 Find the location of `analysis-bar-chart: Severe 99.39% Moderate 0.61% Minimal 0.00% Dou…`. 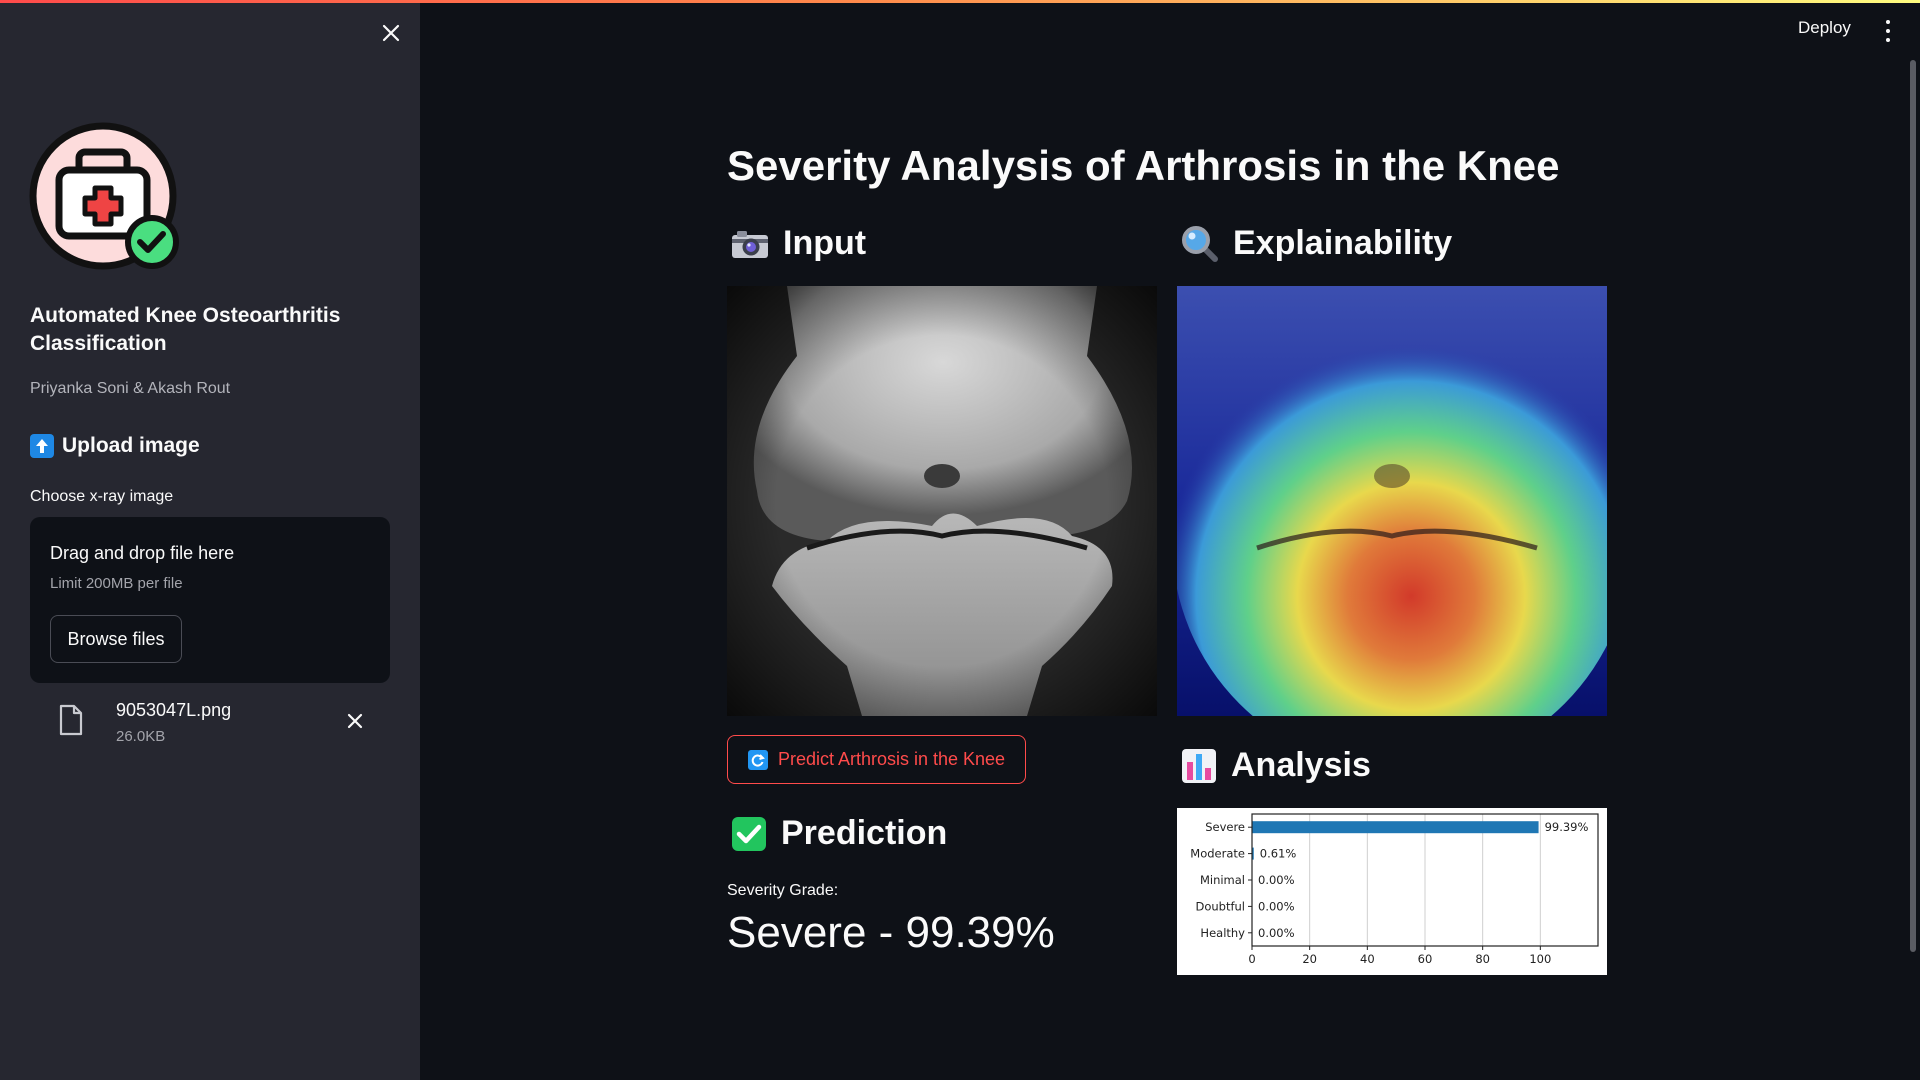

analysis-bar-chart: Severe 99.39% Moderate 0.61% Minimal 0.00% Dou… is located at coordinates (1394, 889).